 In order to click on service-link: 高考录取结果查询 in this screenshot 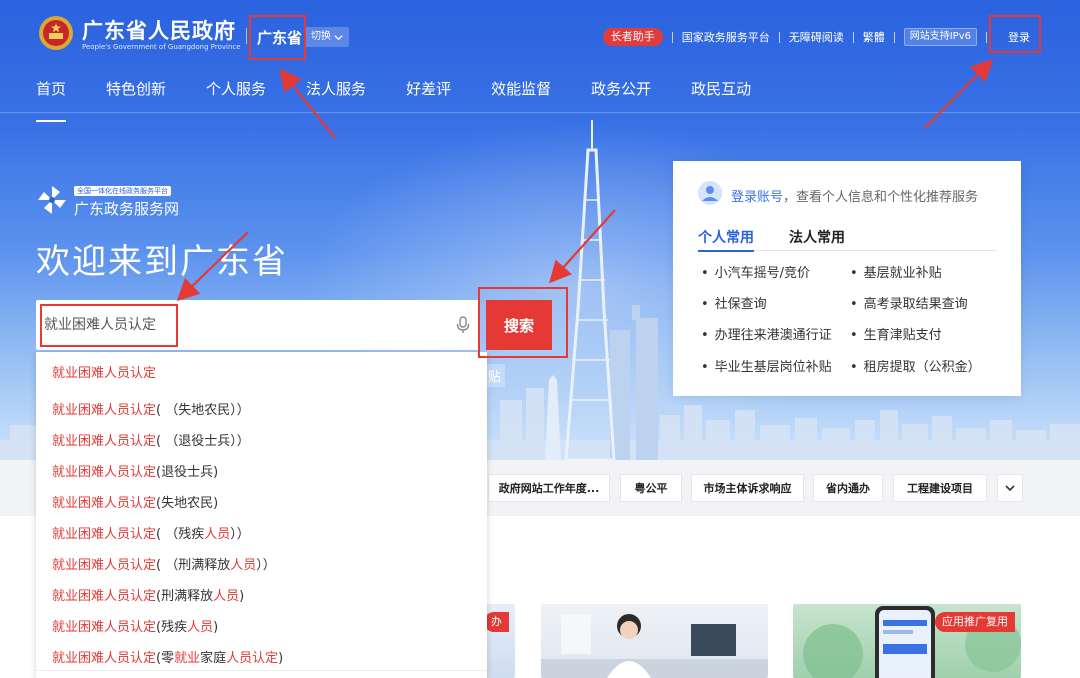, I will do `click(909, 302)`.